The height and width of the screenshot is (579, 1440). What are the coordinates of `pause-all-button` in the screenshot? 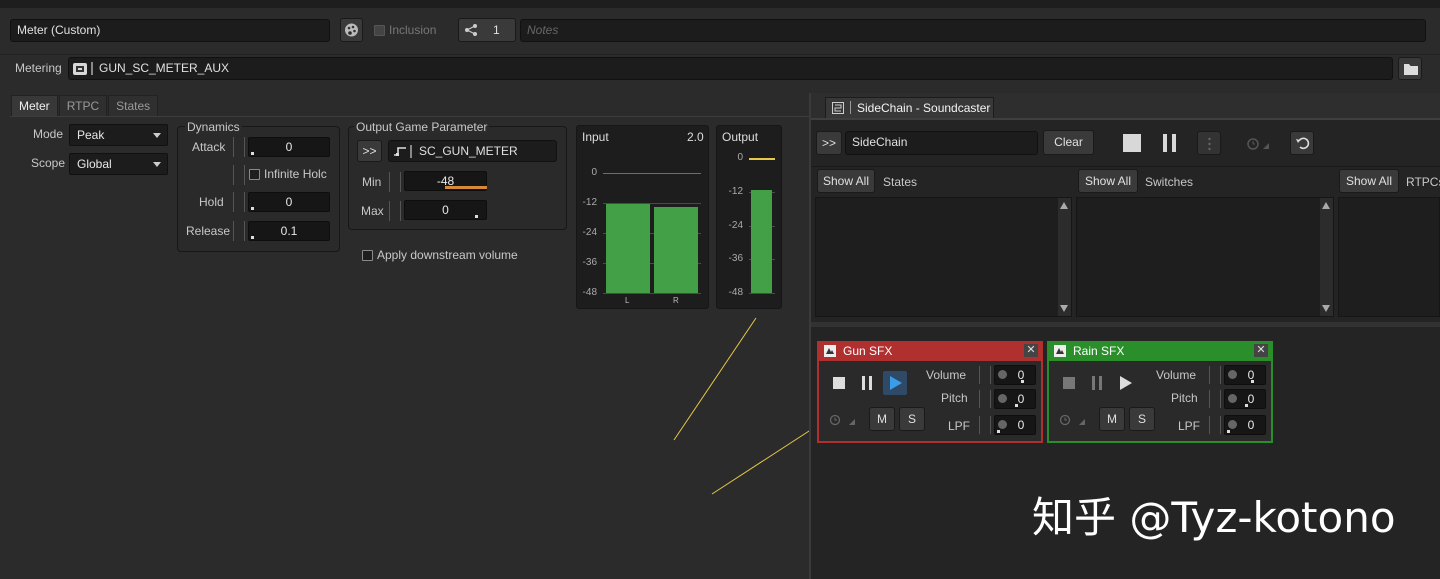 It's located at (1170, 143).